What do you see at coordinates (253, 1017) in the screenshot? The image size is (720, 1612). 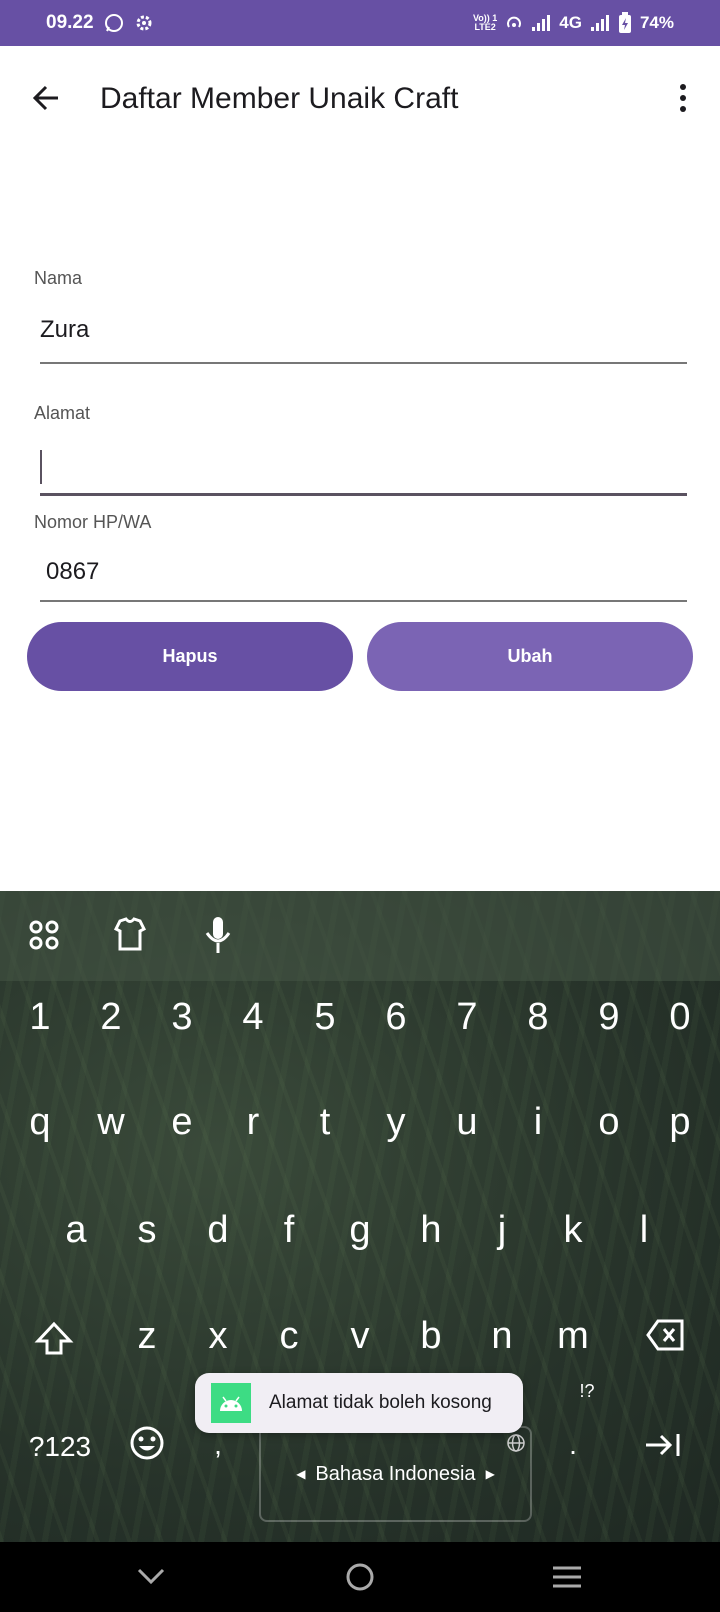 I see `key-4: 4` at bounding box center [253, 1017].